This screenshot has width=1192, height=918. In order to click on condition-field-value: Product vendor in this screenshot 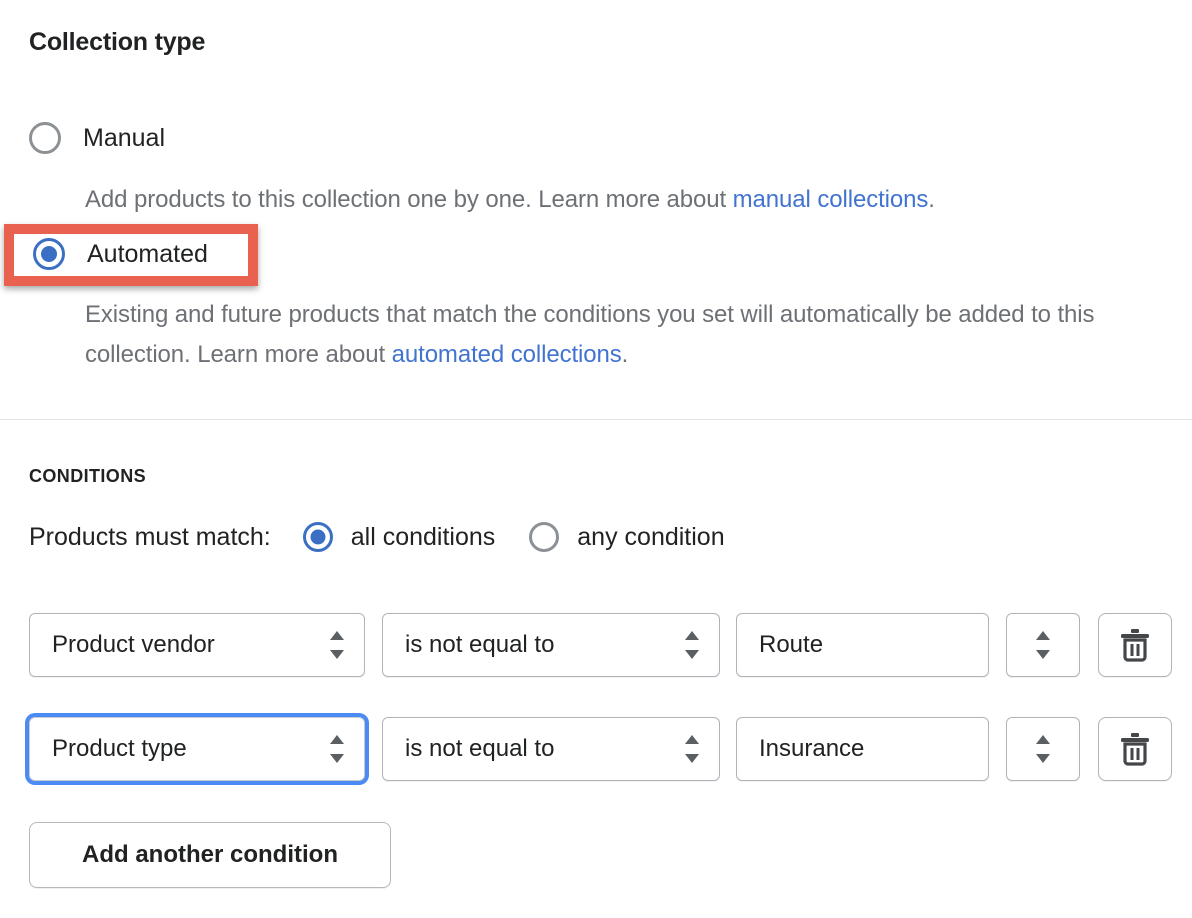, I will do `click(133, 644)`.